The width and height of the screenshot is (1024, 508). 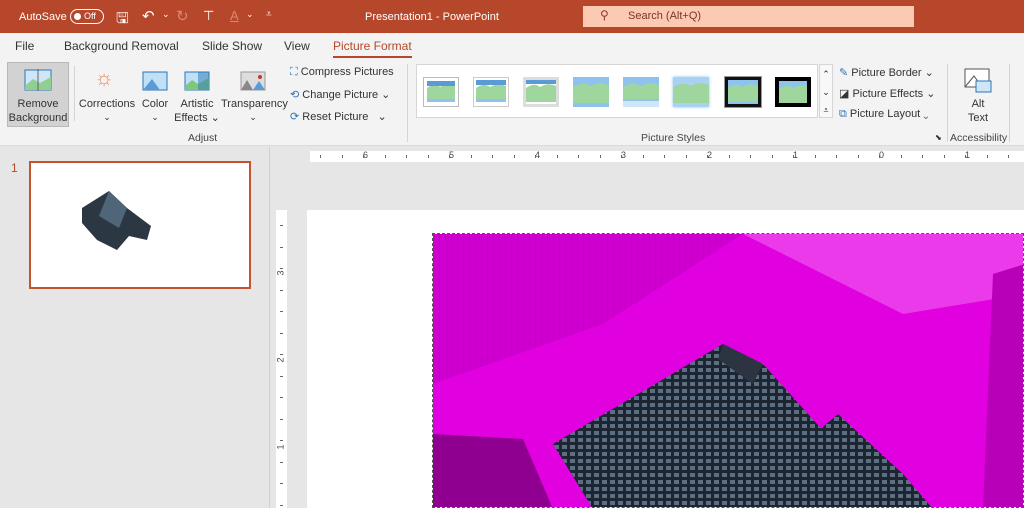 What do you see at coordinates (254, 95) in the screenshot?
I see `transparency-button: Transparency ⌄` at bounding box center [254, 95].